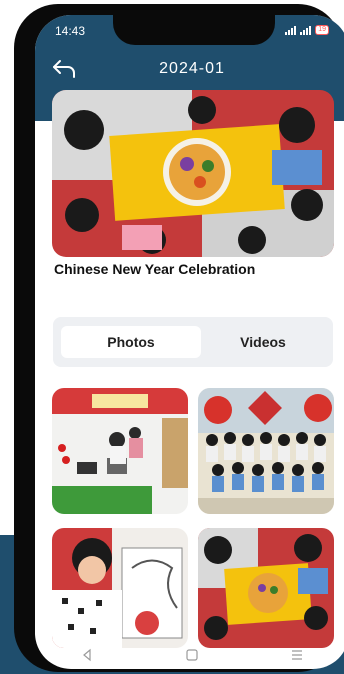 The height and width of the screenshot is (674, 344). I want to click on system-nav-bar, so click(189, 654).